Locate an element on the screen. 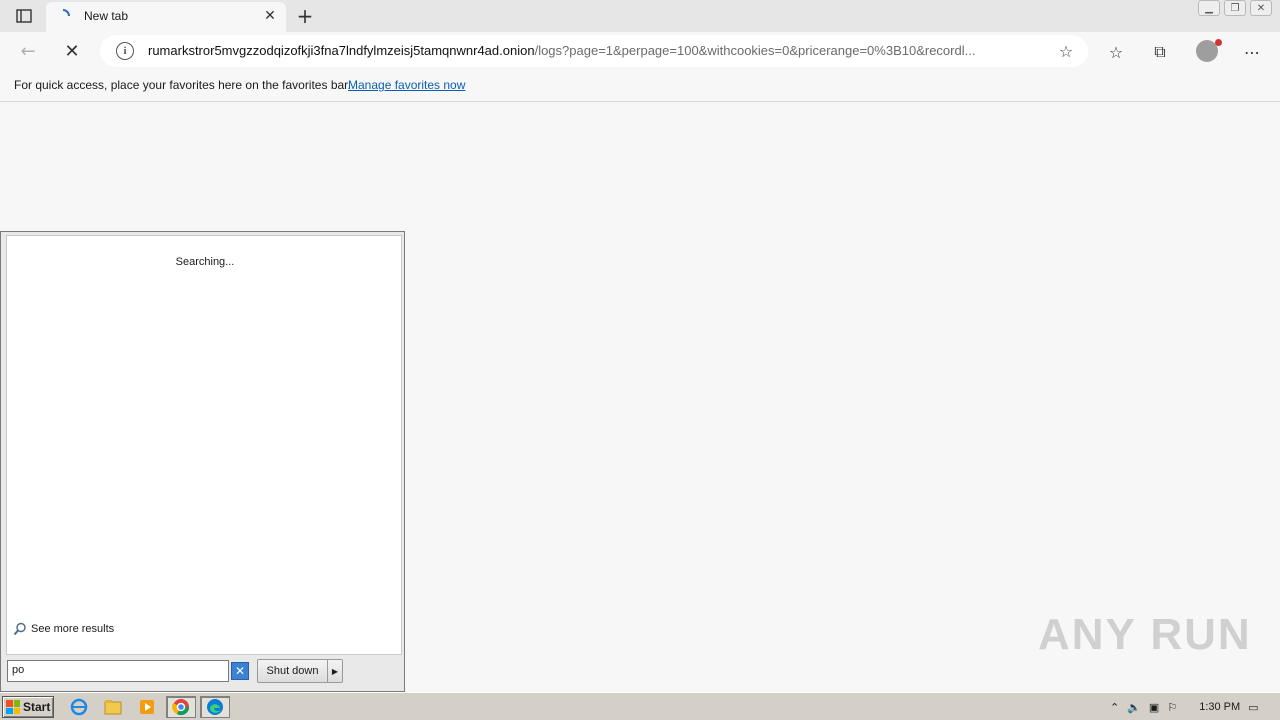  shutdown-button: Shut down is located at coordinates (293, 671).